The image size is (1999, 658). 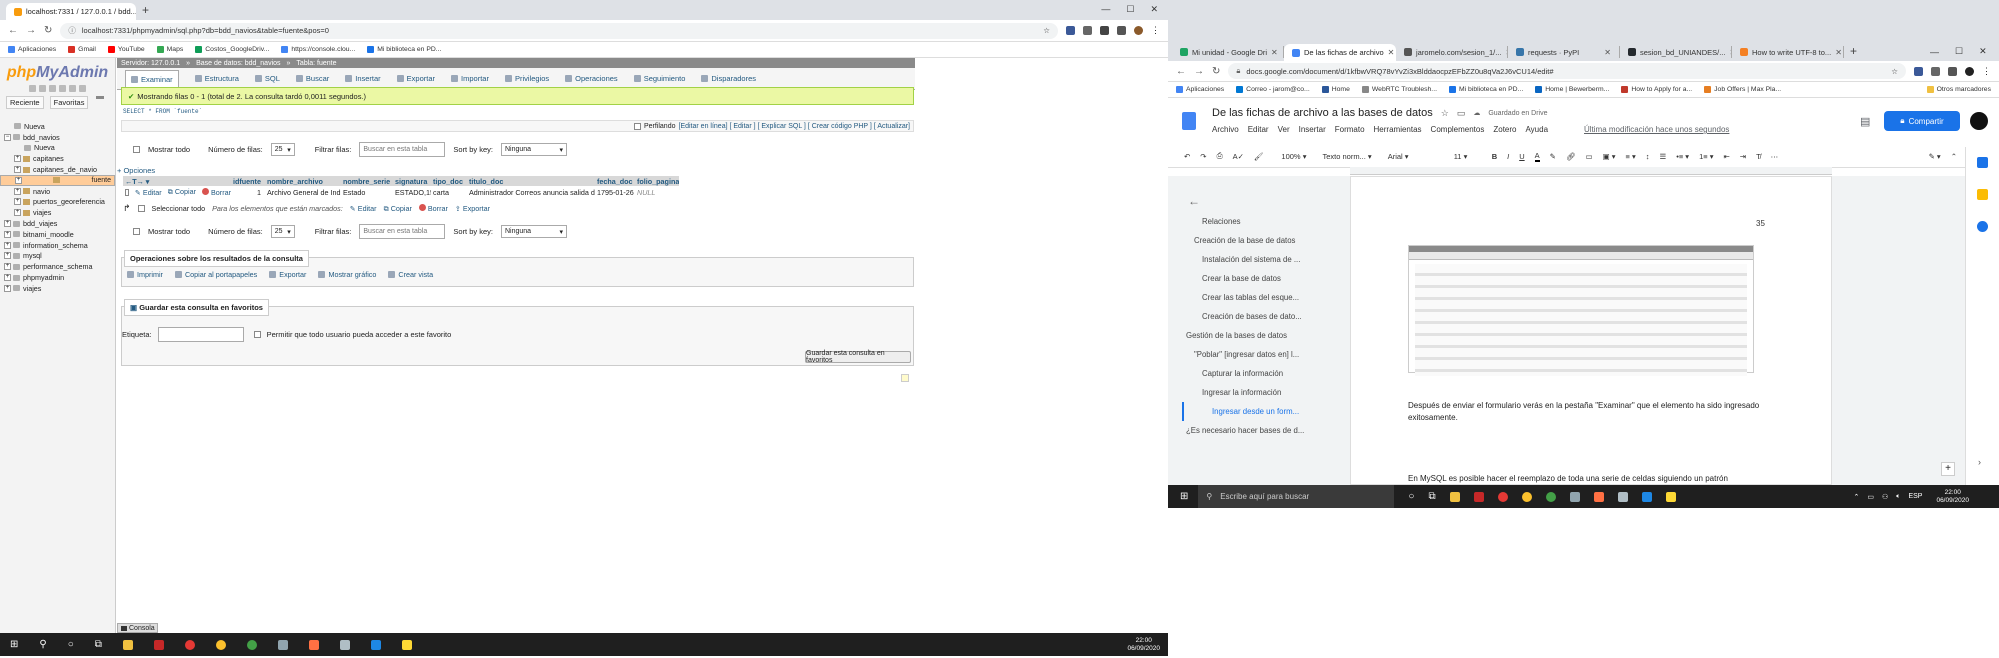 I want to click on outline-item: Relaciones, so click(x=1262, y=221).